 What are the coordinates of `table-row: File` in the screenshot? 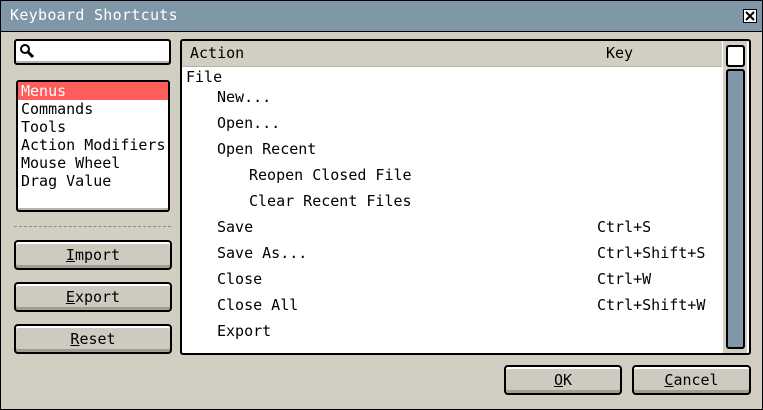 It's located at (452, 77).